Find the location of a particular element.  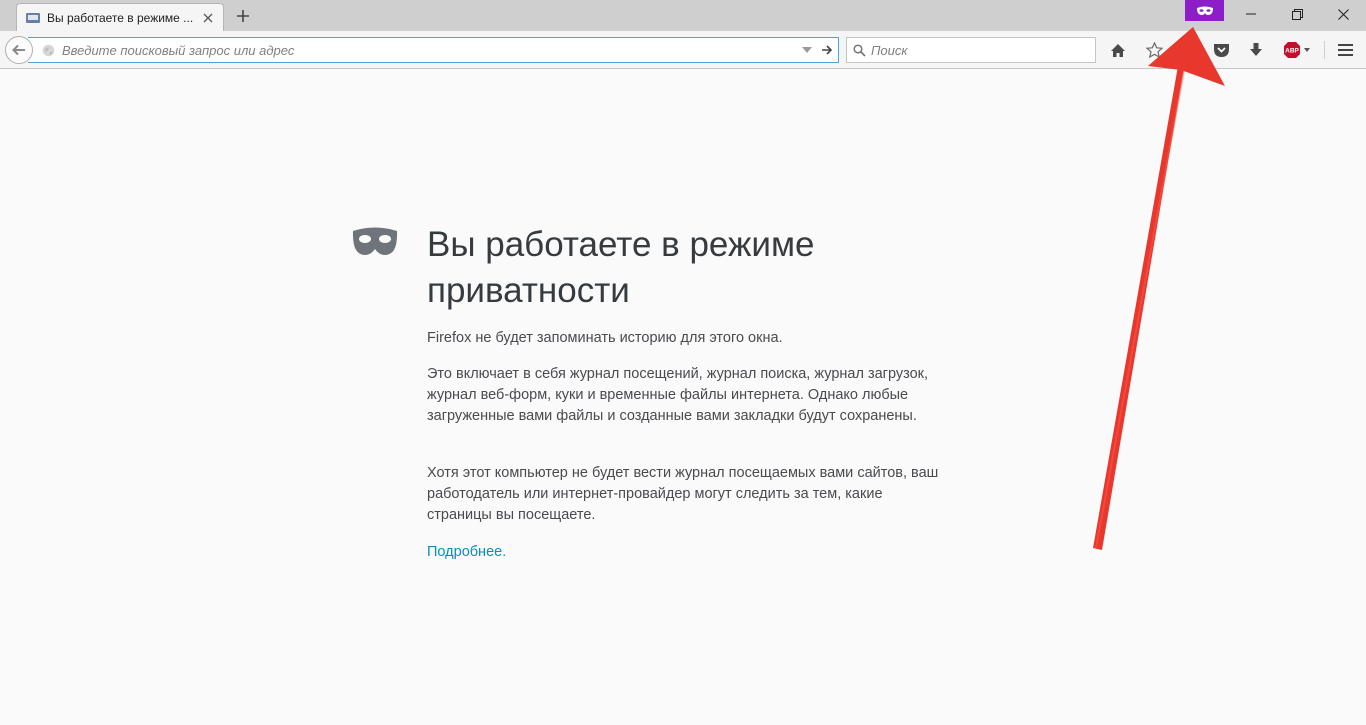

navigation-toolbar: ABP is located at coordinates (683, 50).